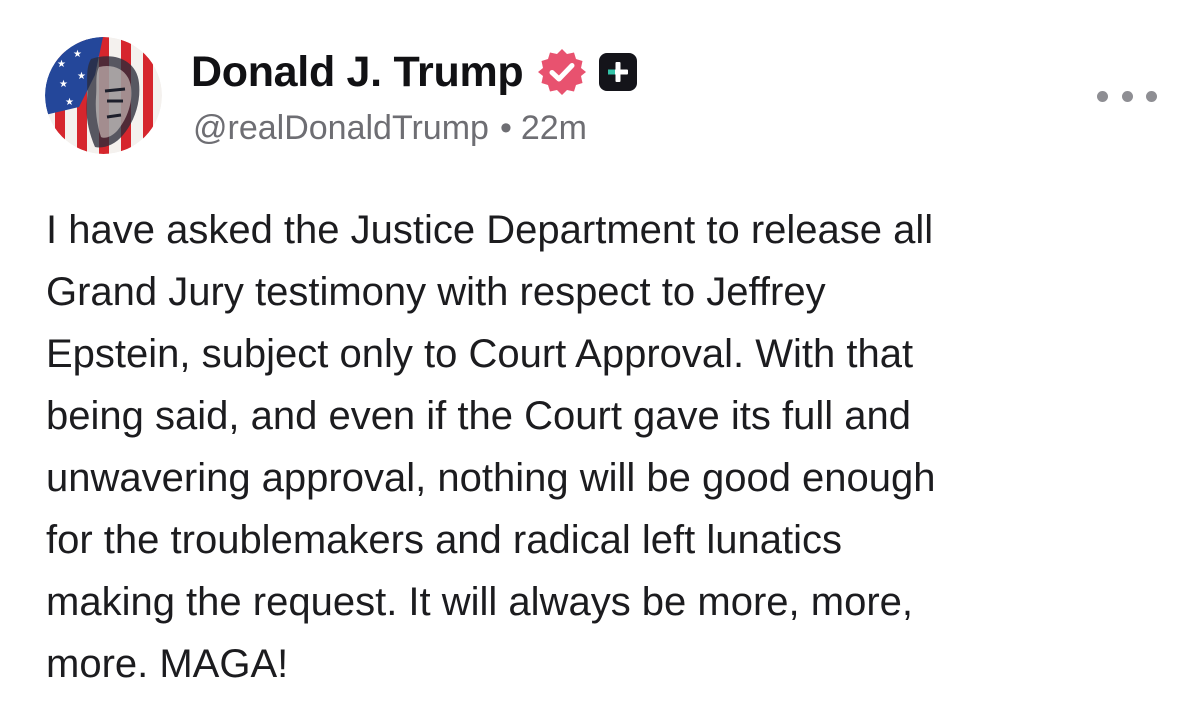 This screenshot has width=1200, height=714. Describe the element at coordinates (341, 128) in the screenshot. I see `author-handle: @realDonaldTrump` at that location.